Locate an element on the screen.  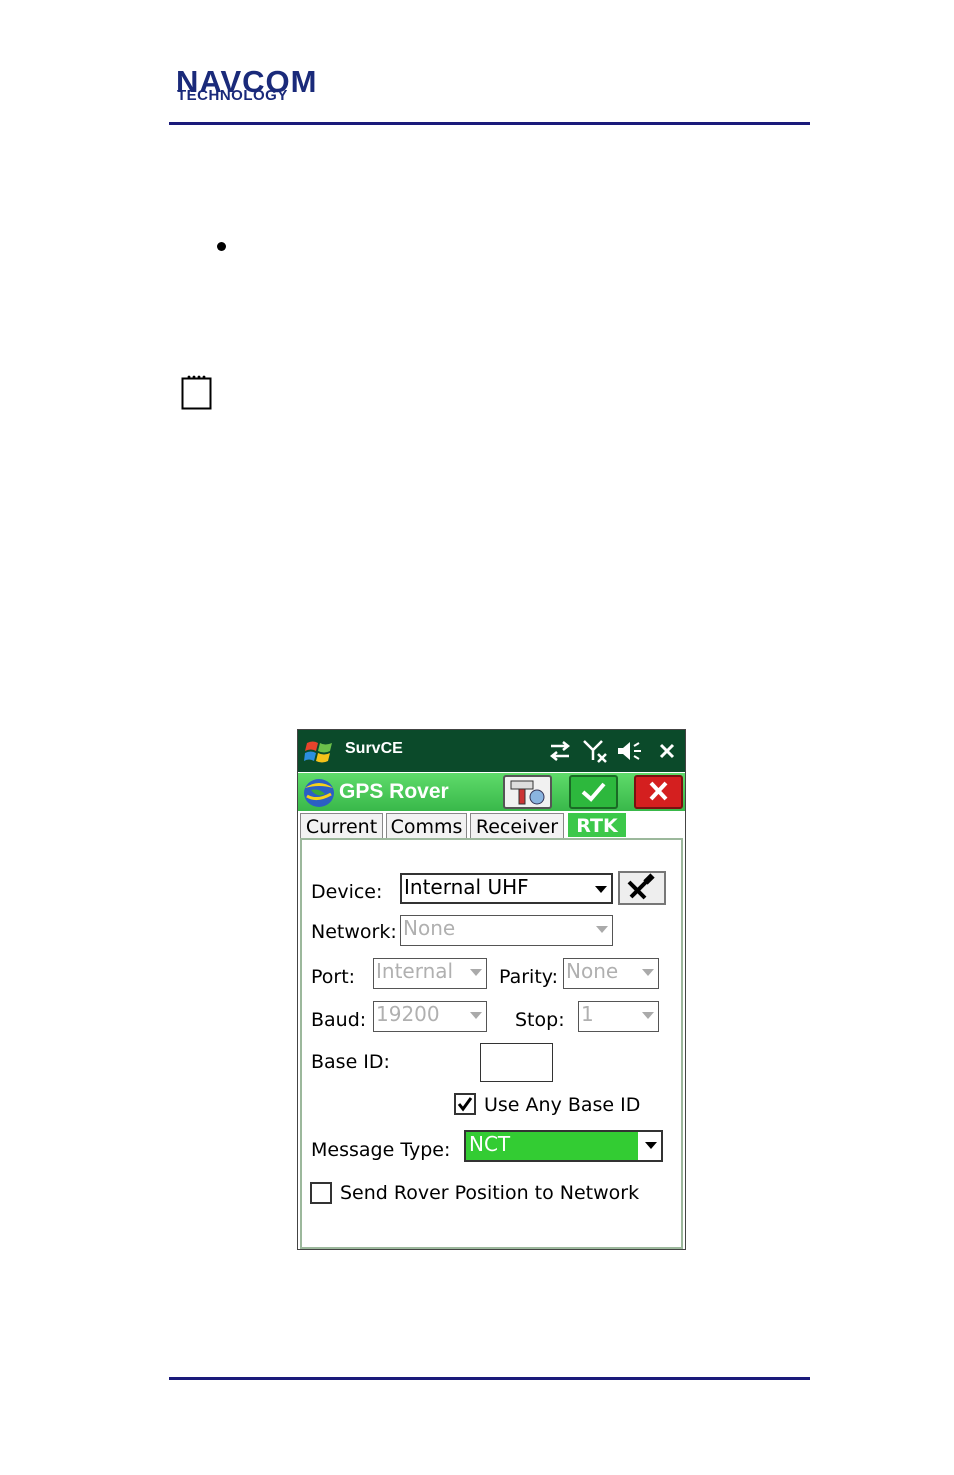
stop-value: 1 is located at coordinates (587, 1014).